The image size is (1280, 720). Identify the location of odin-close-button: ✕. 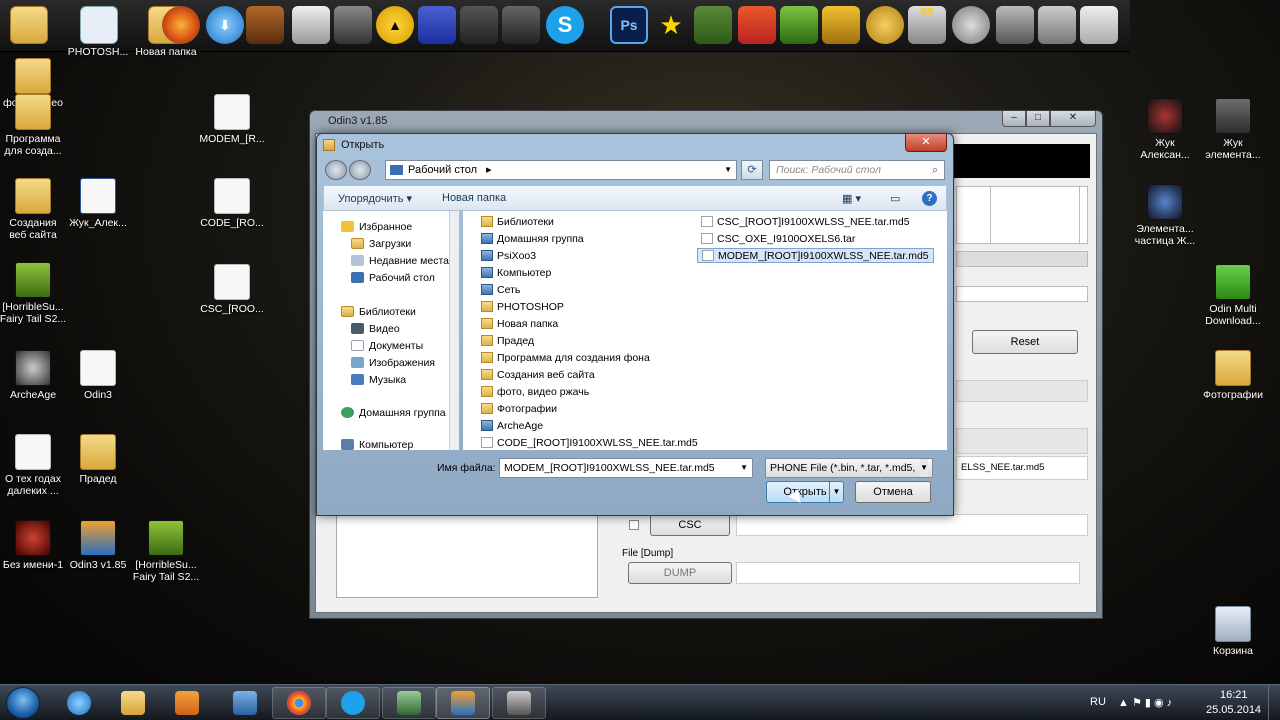
(1073, 119).